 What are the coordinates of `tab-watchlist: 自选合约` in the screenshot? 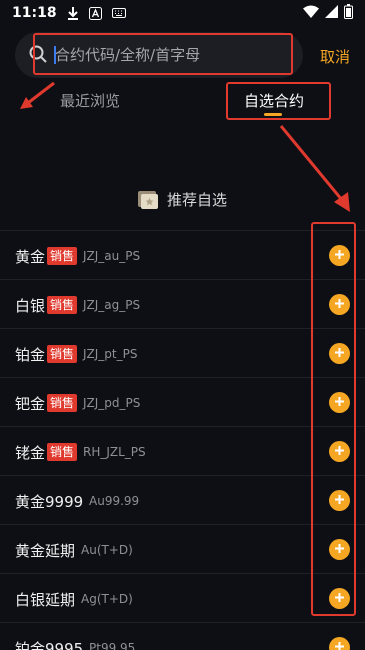 It's located at (274, 100).